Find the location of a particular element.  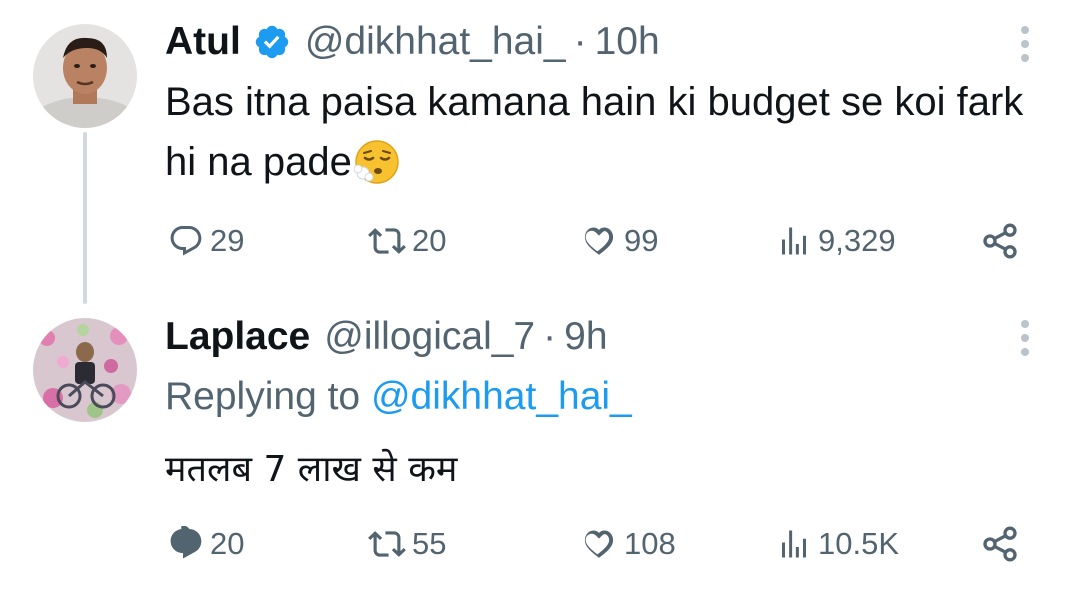

thread-line is located at coordinates (85, 218).